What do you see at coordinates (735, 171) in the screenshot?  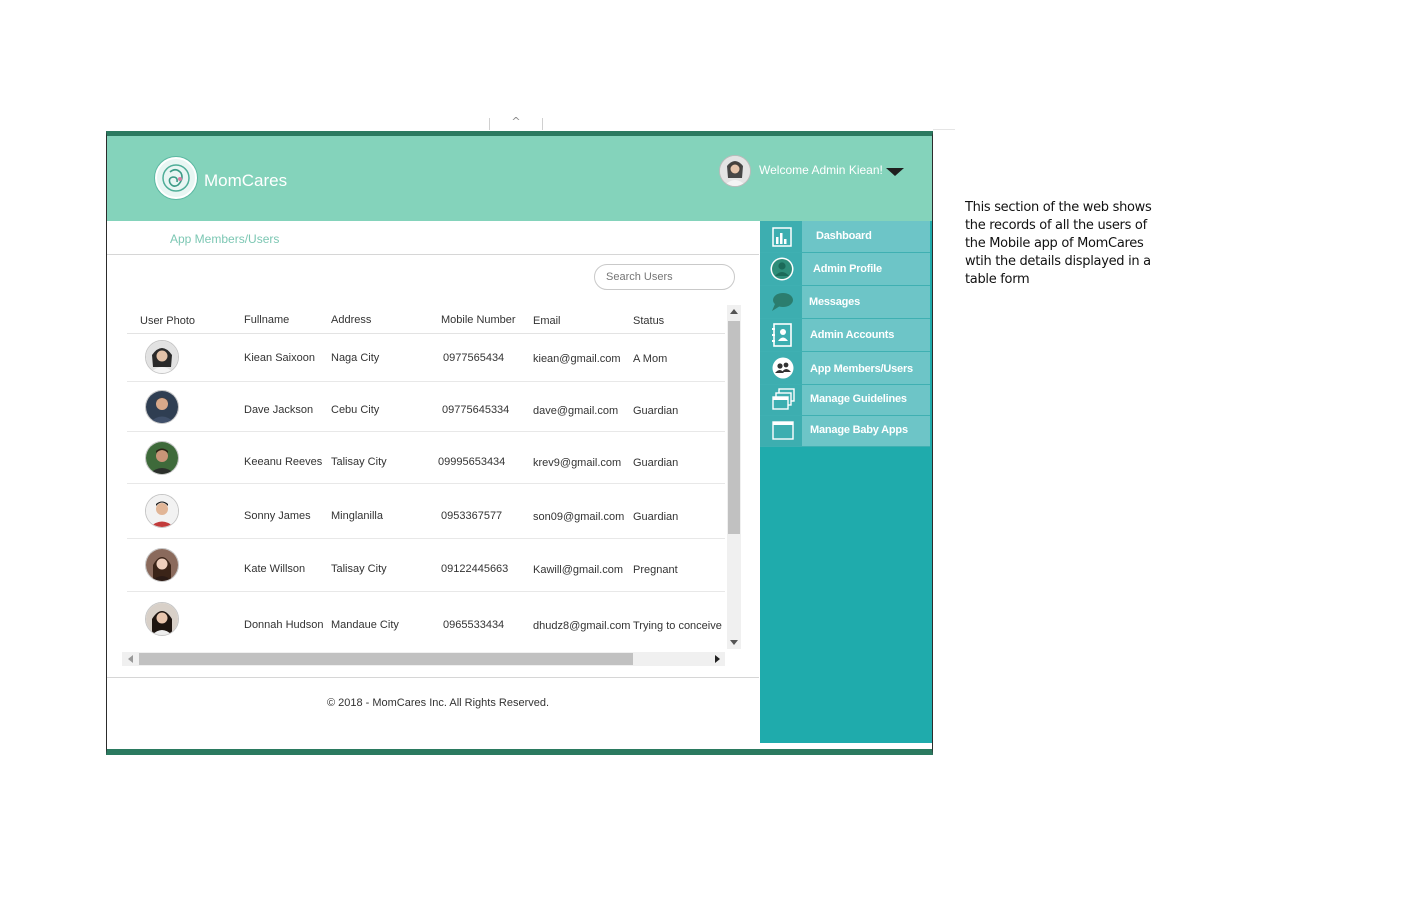 I see `admin-avatar` at bounding box center [735, 171].